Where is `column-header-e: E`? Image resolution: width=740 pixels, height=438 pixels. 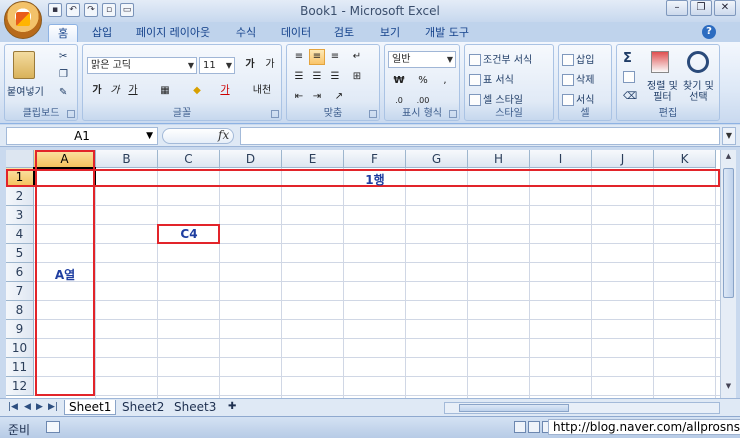 column-header-e: E is located at coordinates (313, 159).